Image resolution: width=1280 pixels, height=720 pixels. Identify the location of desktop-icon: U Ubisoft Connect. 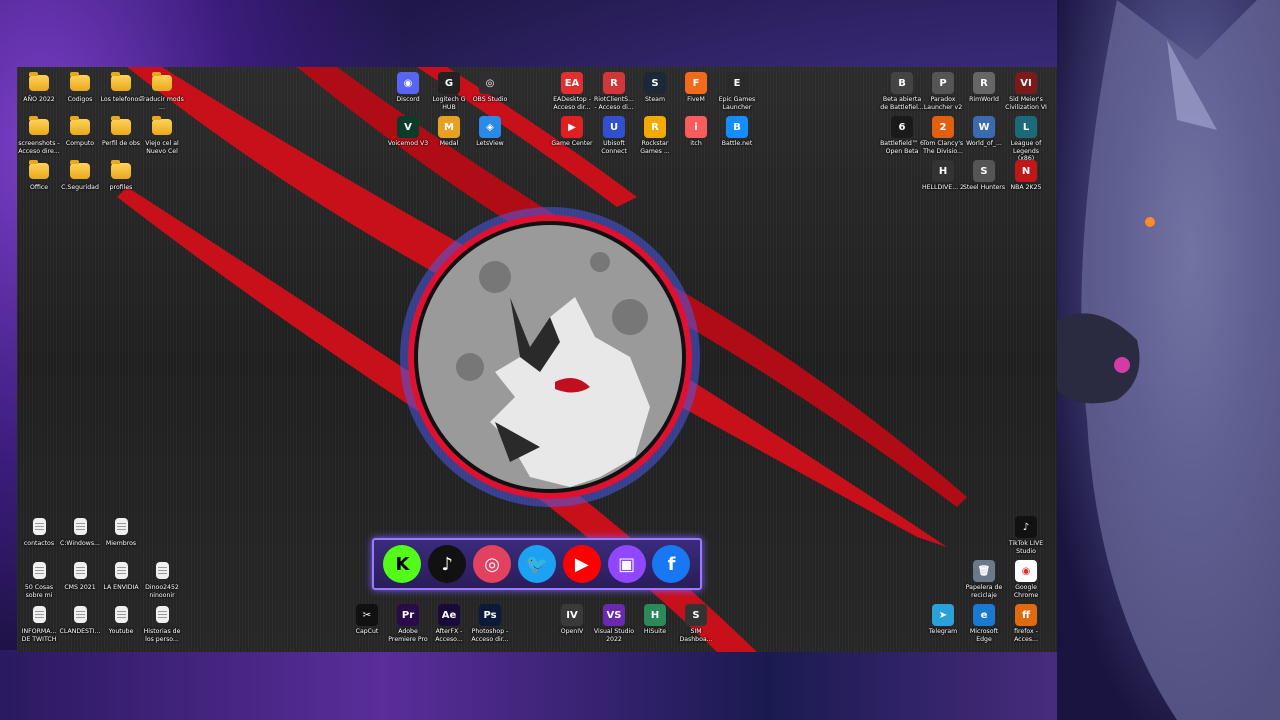
(614, 135).